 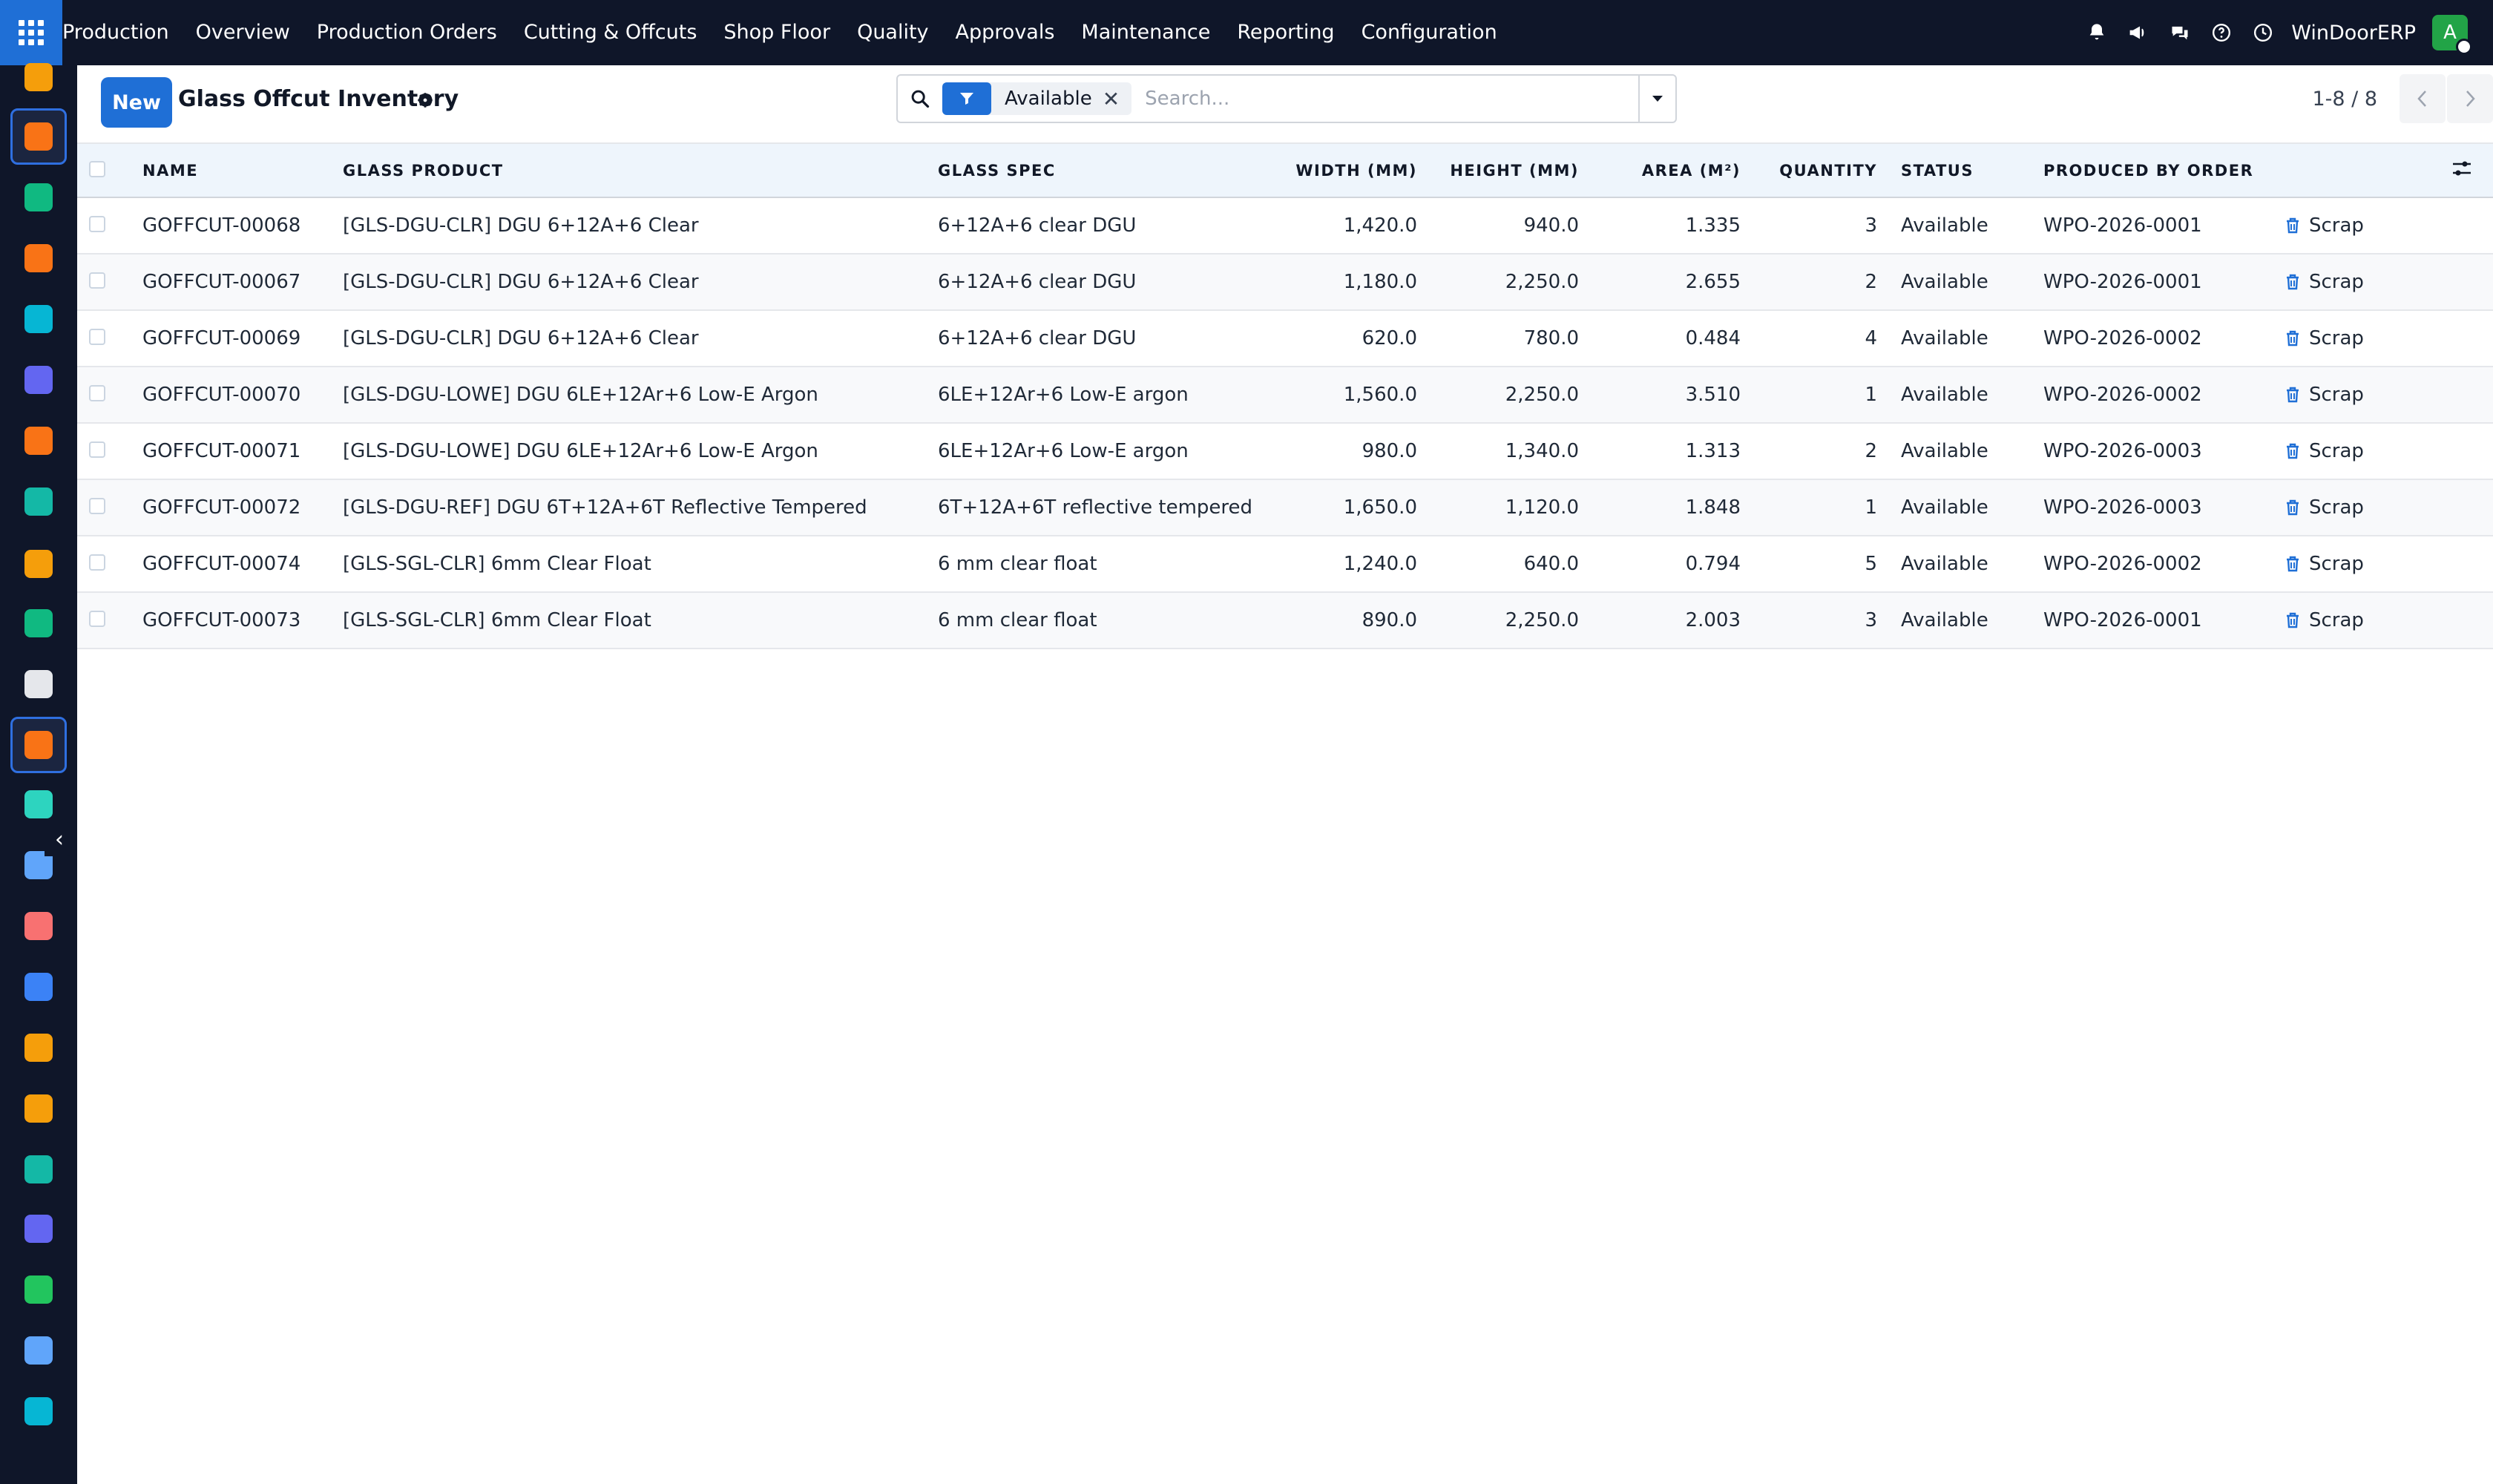 What do you see at coordinates (1048, 99) in the screenshot?
I see `facet-value: Available` at bounding box center [1048, 99].